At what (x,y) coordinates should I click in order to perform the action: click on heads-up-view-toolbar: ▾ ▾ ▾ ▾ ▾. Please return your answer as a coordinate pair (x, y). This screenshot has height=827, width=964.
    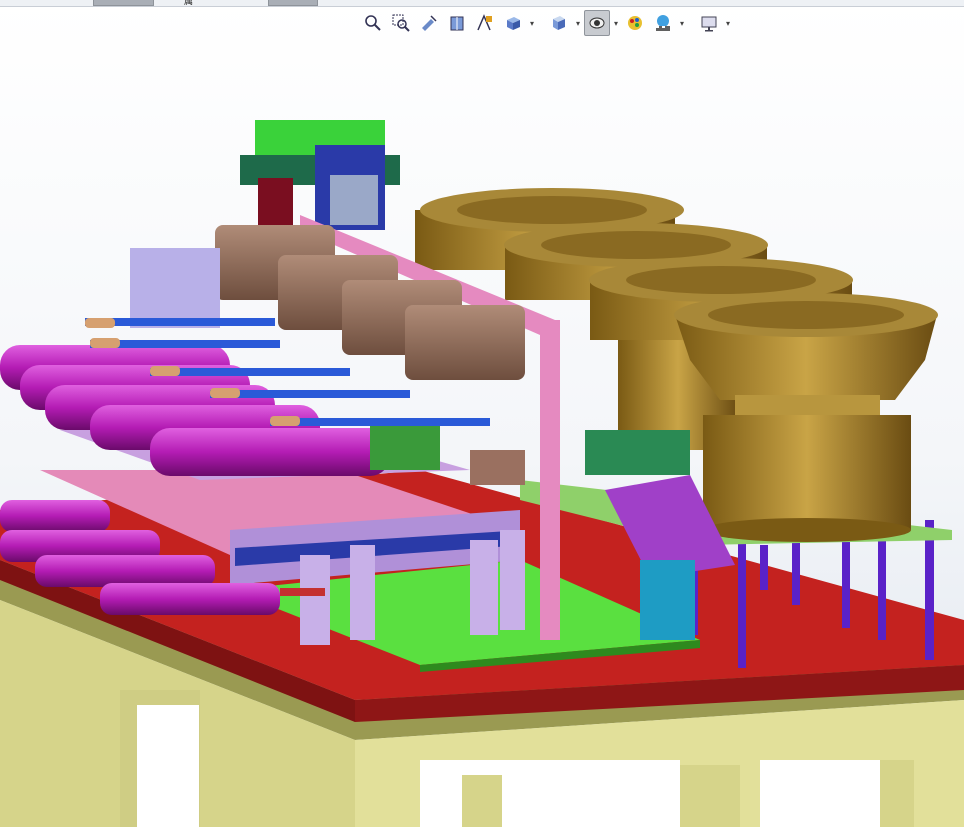
    Looking at the image, I should click on (546, 23).